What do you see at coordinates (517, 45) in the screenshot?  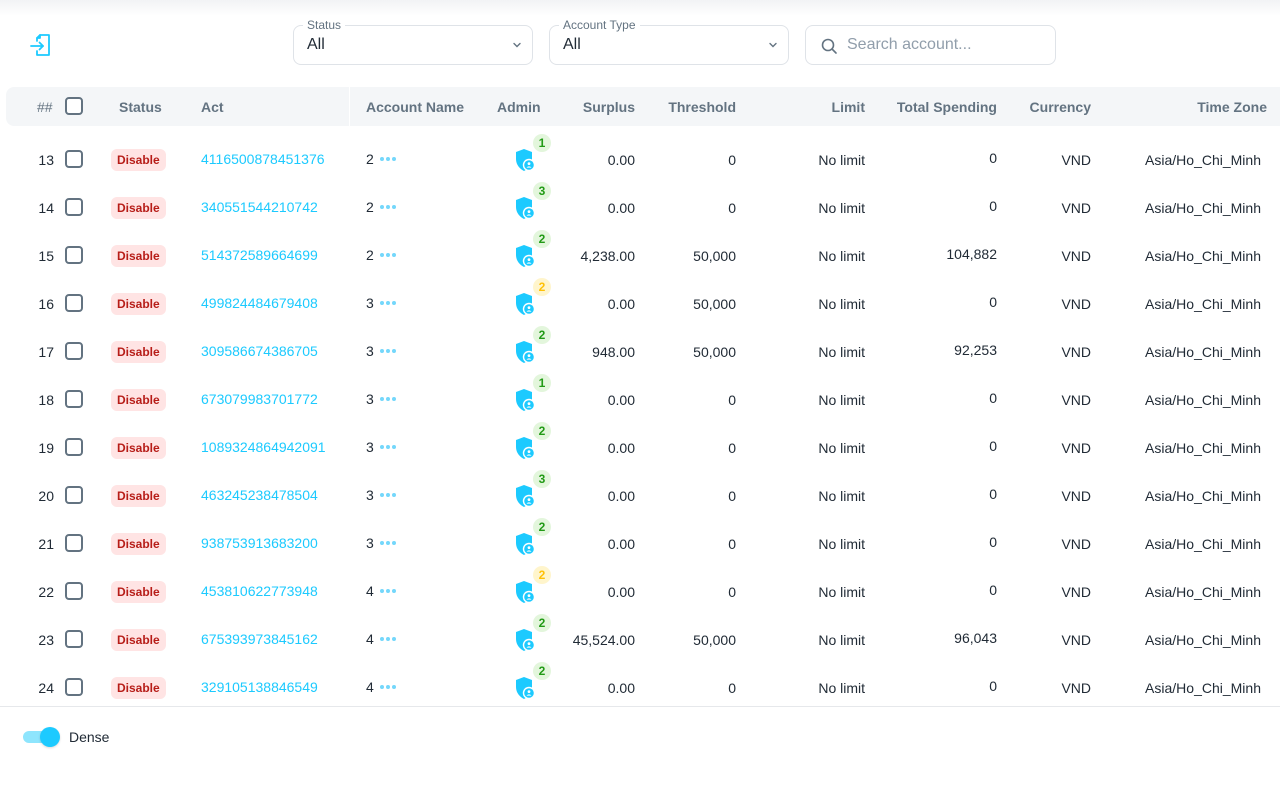 I see `chevron-down-icon` at bounding box center [517, 45].